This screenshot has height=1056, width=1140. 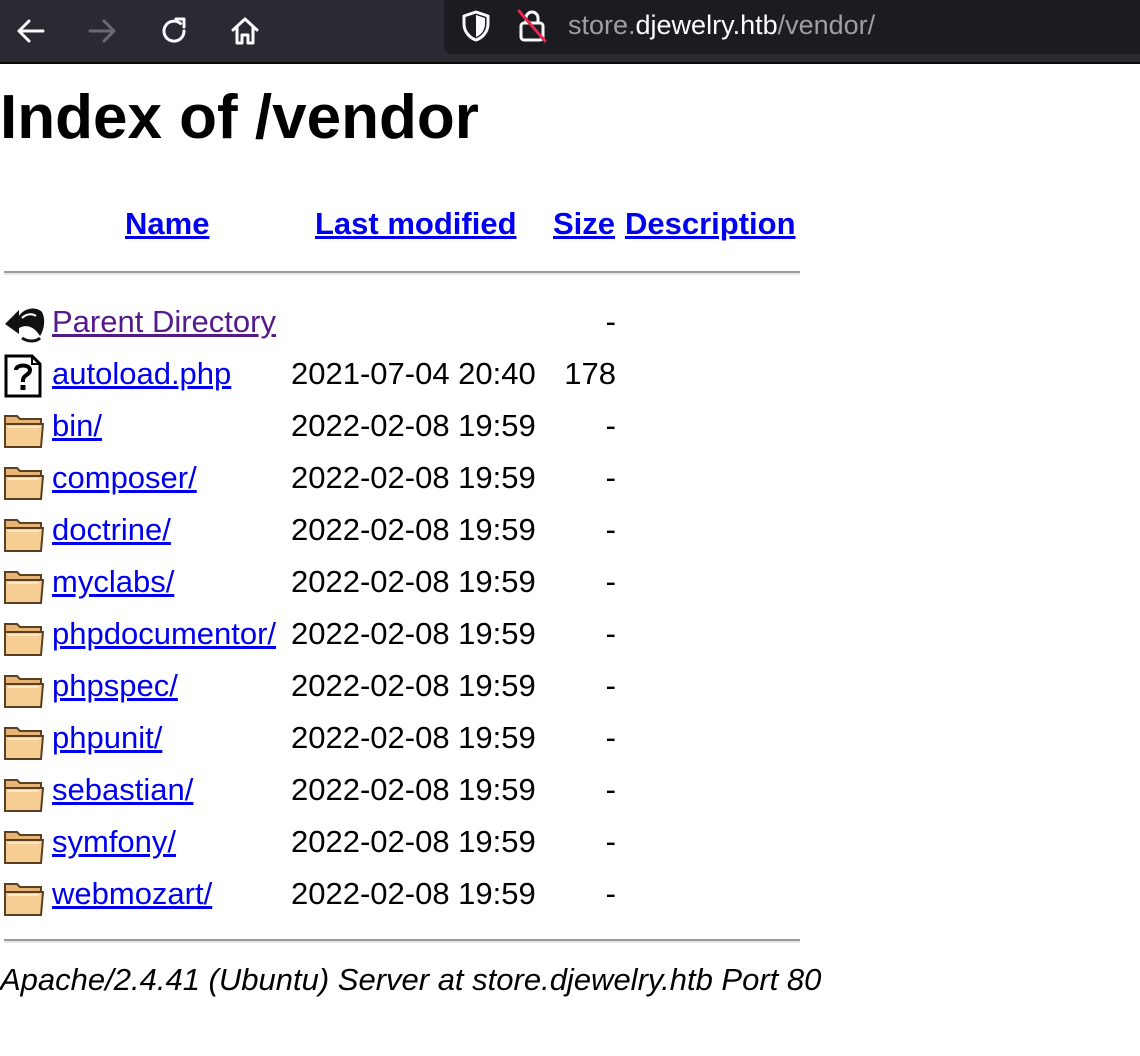 I want to click on url-text: store.djewelry.htb/vendor/, so click(x=721, y=25).